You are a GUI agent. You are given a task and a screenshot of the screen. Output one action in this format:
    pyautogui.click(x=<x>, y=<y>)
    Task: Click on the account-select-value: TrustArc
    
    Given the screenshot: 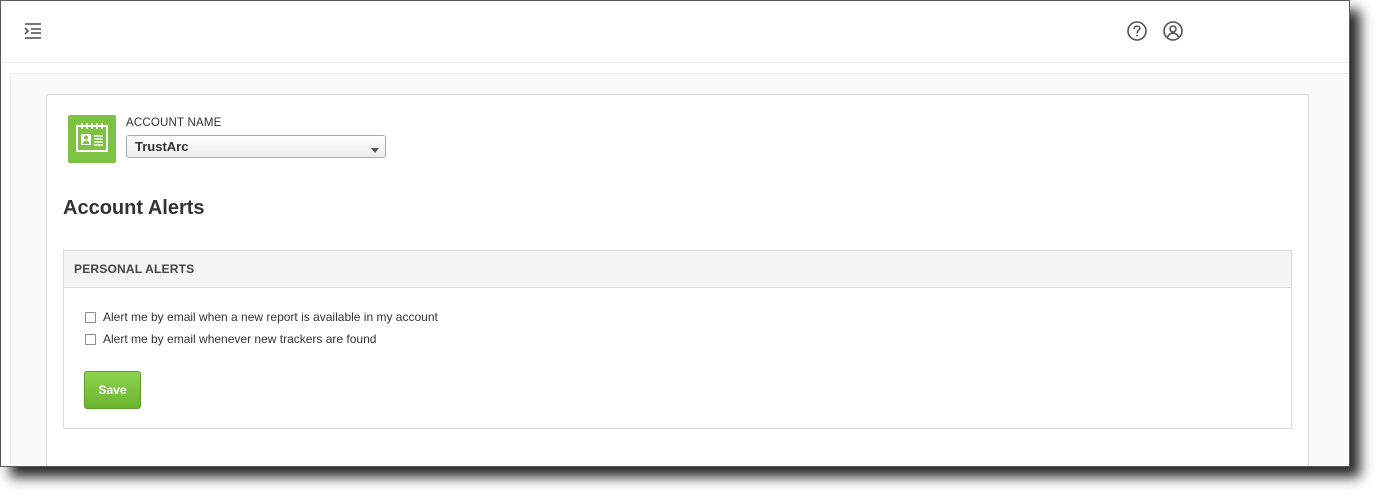 What is the action you would take?
    pyautogui.click(x=162, y=146)
    